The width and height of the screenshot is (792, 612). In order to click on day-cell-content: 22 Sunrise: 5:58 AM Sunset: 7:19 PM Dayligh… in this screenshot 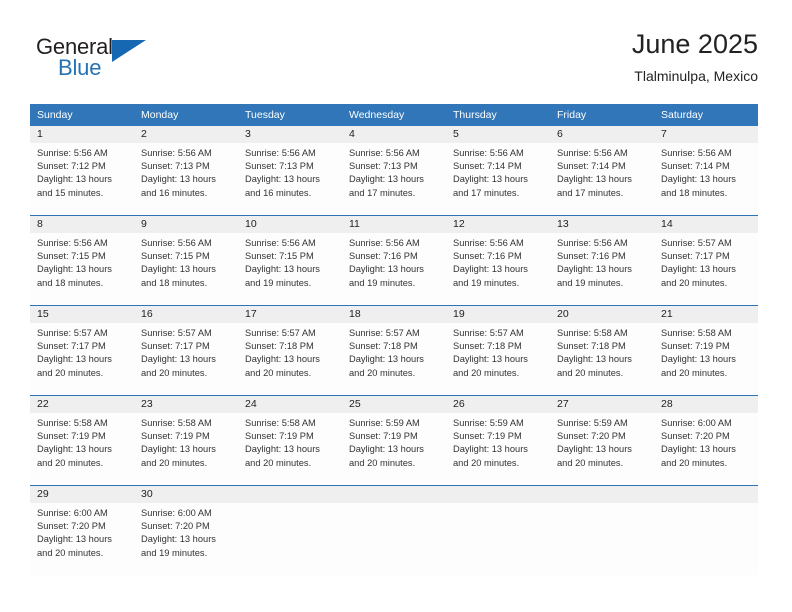, I will do `click(82, 440)`.